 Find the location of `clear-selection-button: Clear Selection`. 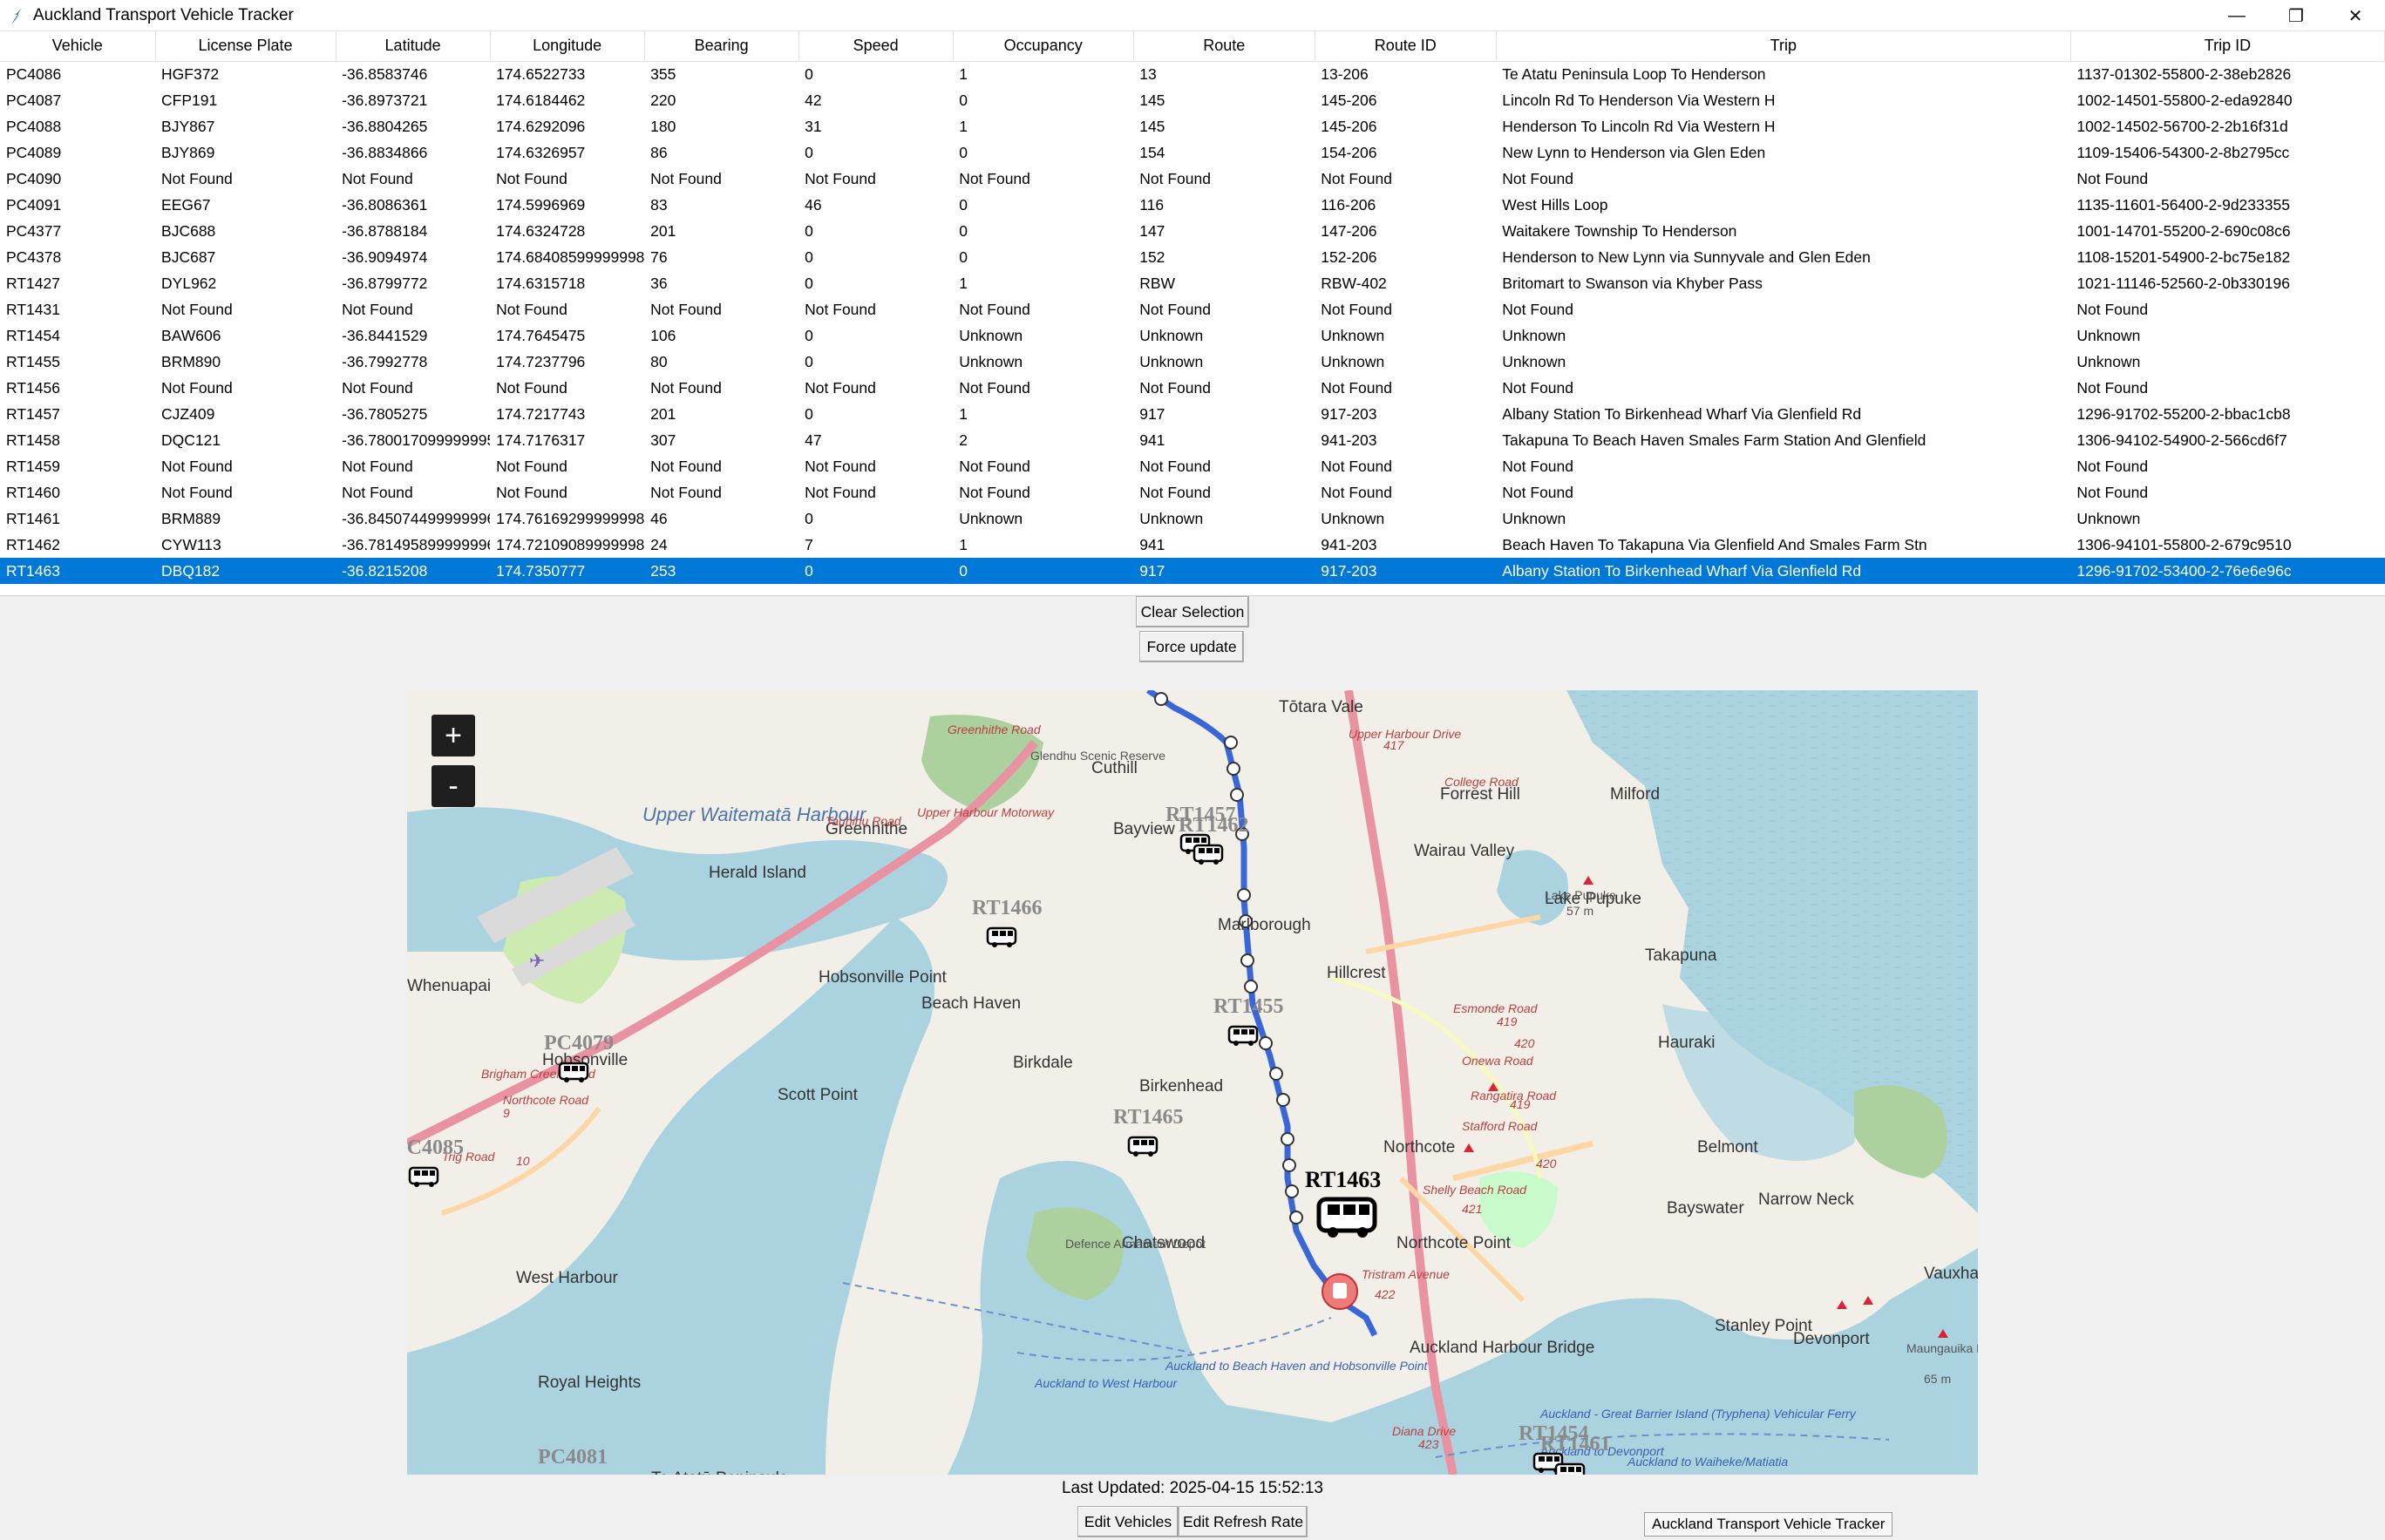

clear-selection-button: Clear Selection is located at coordinates (1192, 612).